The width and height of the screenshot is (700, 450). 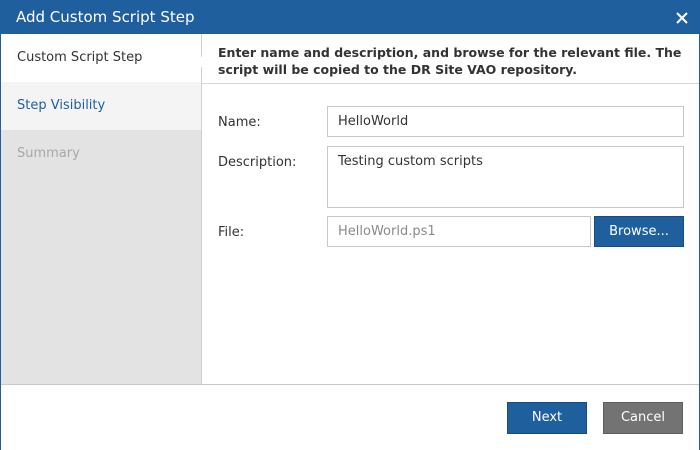 What do you see at coordinates (231, 232) in the screenshot?
I see `file-label: File:` at bounding box center [231, 232].